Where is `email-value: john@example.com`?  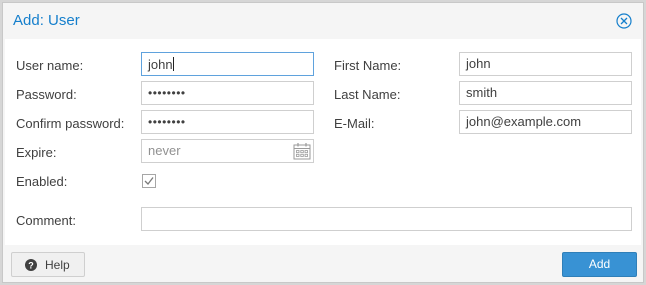
email-value: john@example.com is located at coordinates (524, 121).